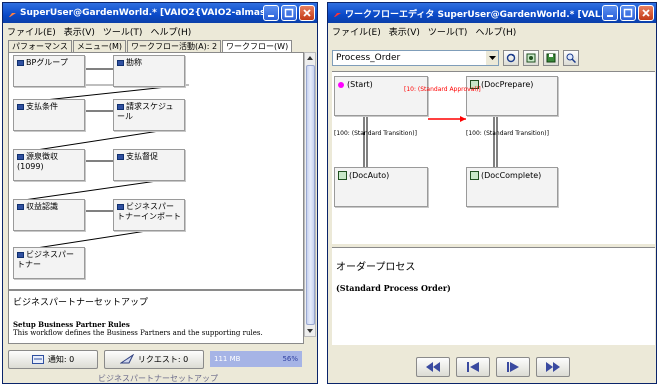 The image size is (659, 386). I want to click on previous-button, so click(473, 367).